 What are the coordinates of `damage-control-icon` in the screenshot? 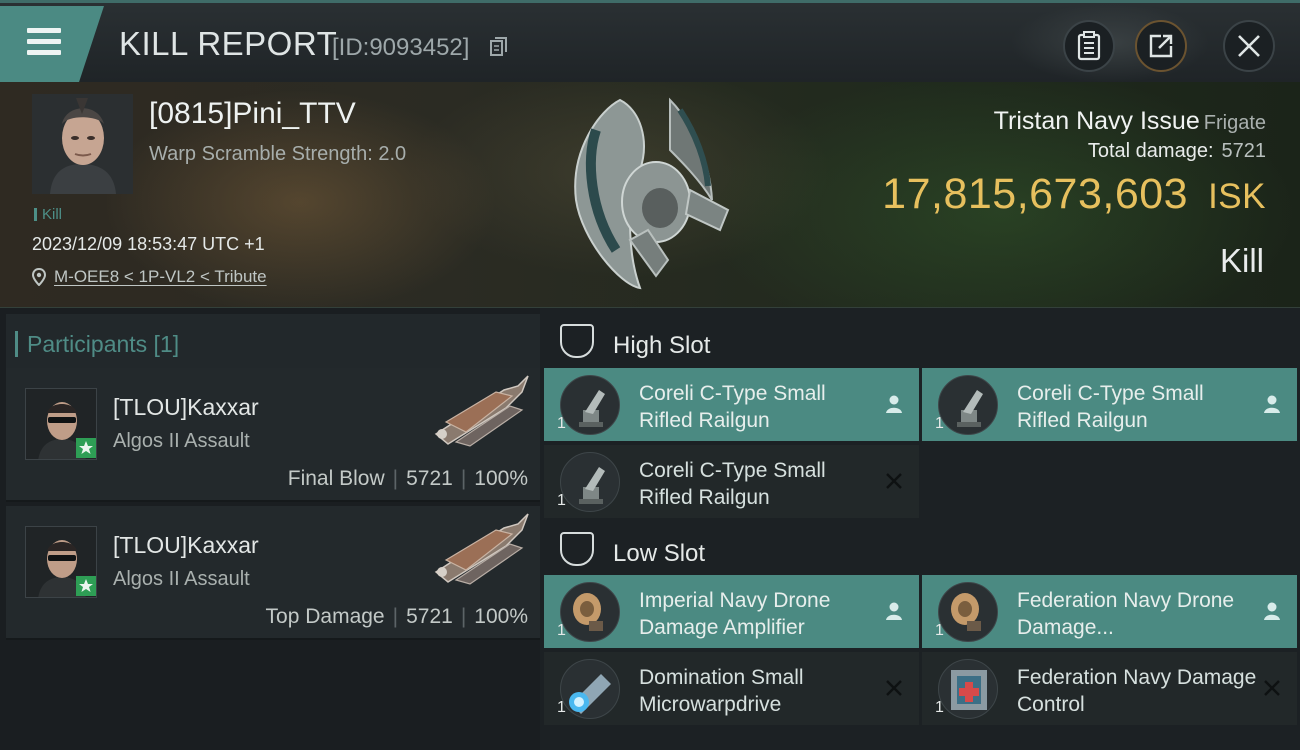 It's located at (968, 689).